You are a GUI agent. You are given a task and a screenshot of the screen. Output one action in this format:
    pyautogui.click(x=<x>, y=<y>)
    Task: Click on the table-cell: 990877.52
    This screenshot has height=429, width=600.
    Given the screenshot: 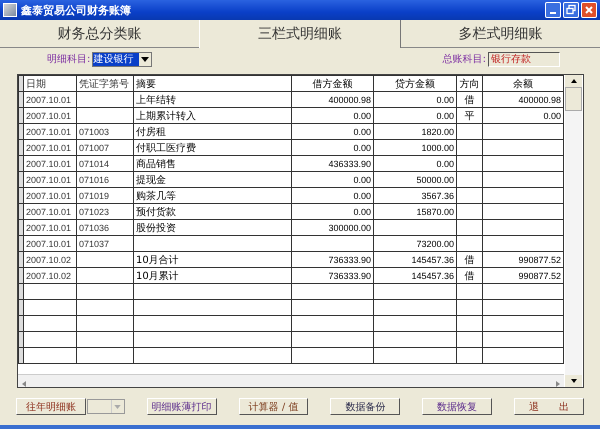 What is the action you would take?
    pyautogui.click(x=523, y=276)
    